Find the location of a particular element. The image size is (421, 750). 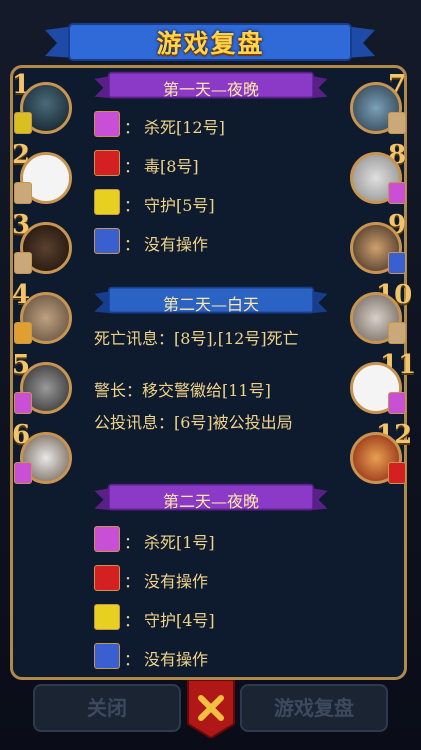

close-tab-button: 关闭 is located at coordinates (107, 708).